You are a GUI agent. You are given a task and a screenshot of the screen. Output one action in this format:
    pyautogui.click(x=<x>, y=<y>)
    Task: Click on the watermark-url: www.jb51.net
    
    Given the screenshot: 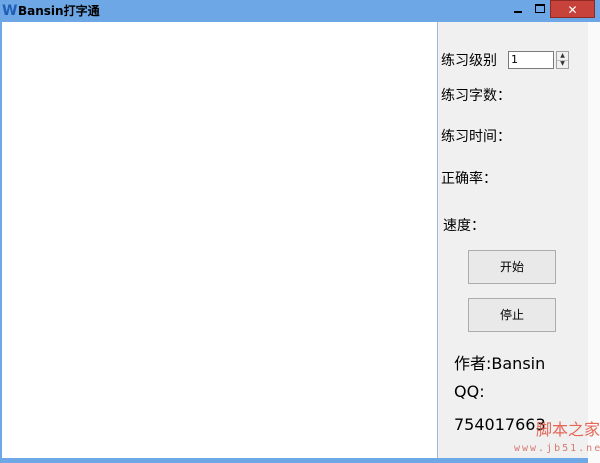 What is the action you would take?
    pyautogui.click(x=557, y=448)
    